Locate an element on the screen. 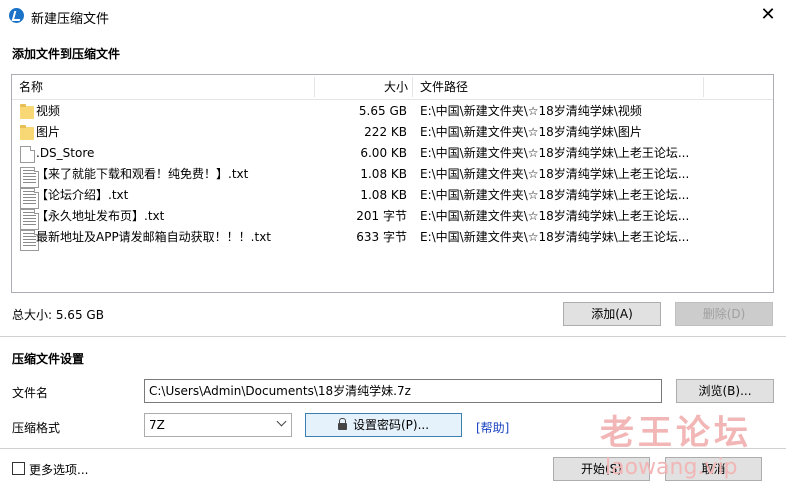 This screenshot has width=786, height=493. format-label: 压缩格式 is located at coordinates (36, 428).